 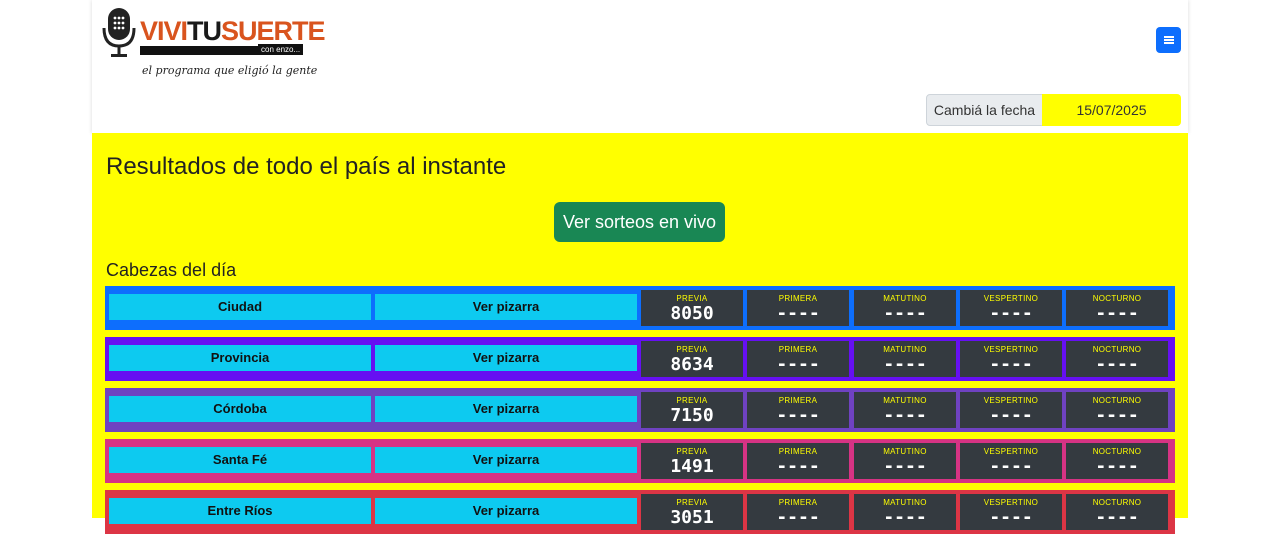 I want to click on hamburger-icon, so click(x=1169, y=37).